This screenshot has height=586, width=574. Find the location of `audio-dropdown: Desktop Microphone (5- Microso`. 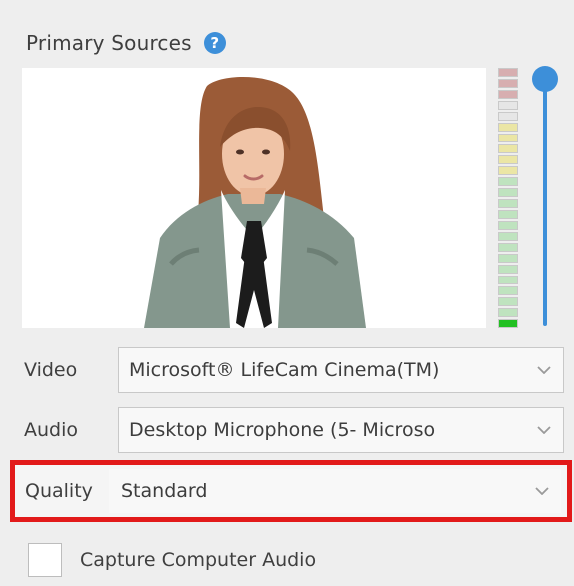

audio-dropdown: Desktop Microphone (5- Microso is located at coordinates (341, 430).